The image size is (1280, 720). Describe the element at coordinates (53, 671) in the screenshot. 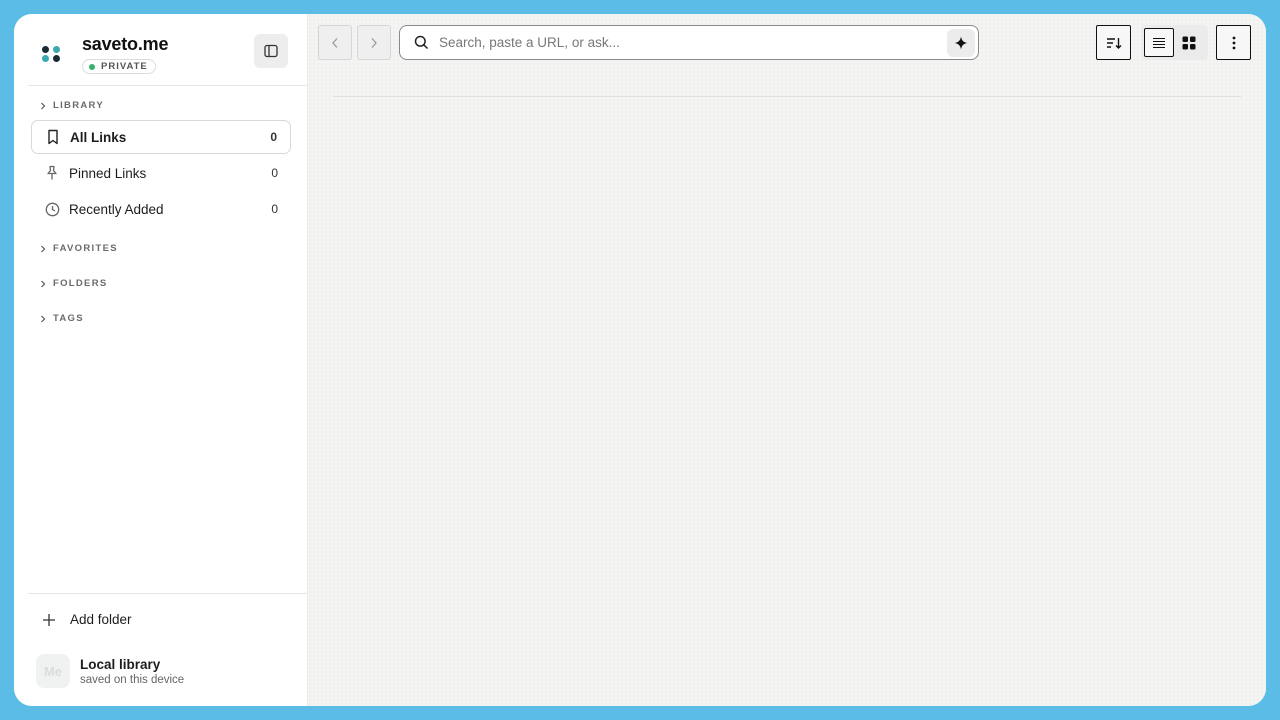

I see `avatar: Me` at that location.